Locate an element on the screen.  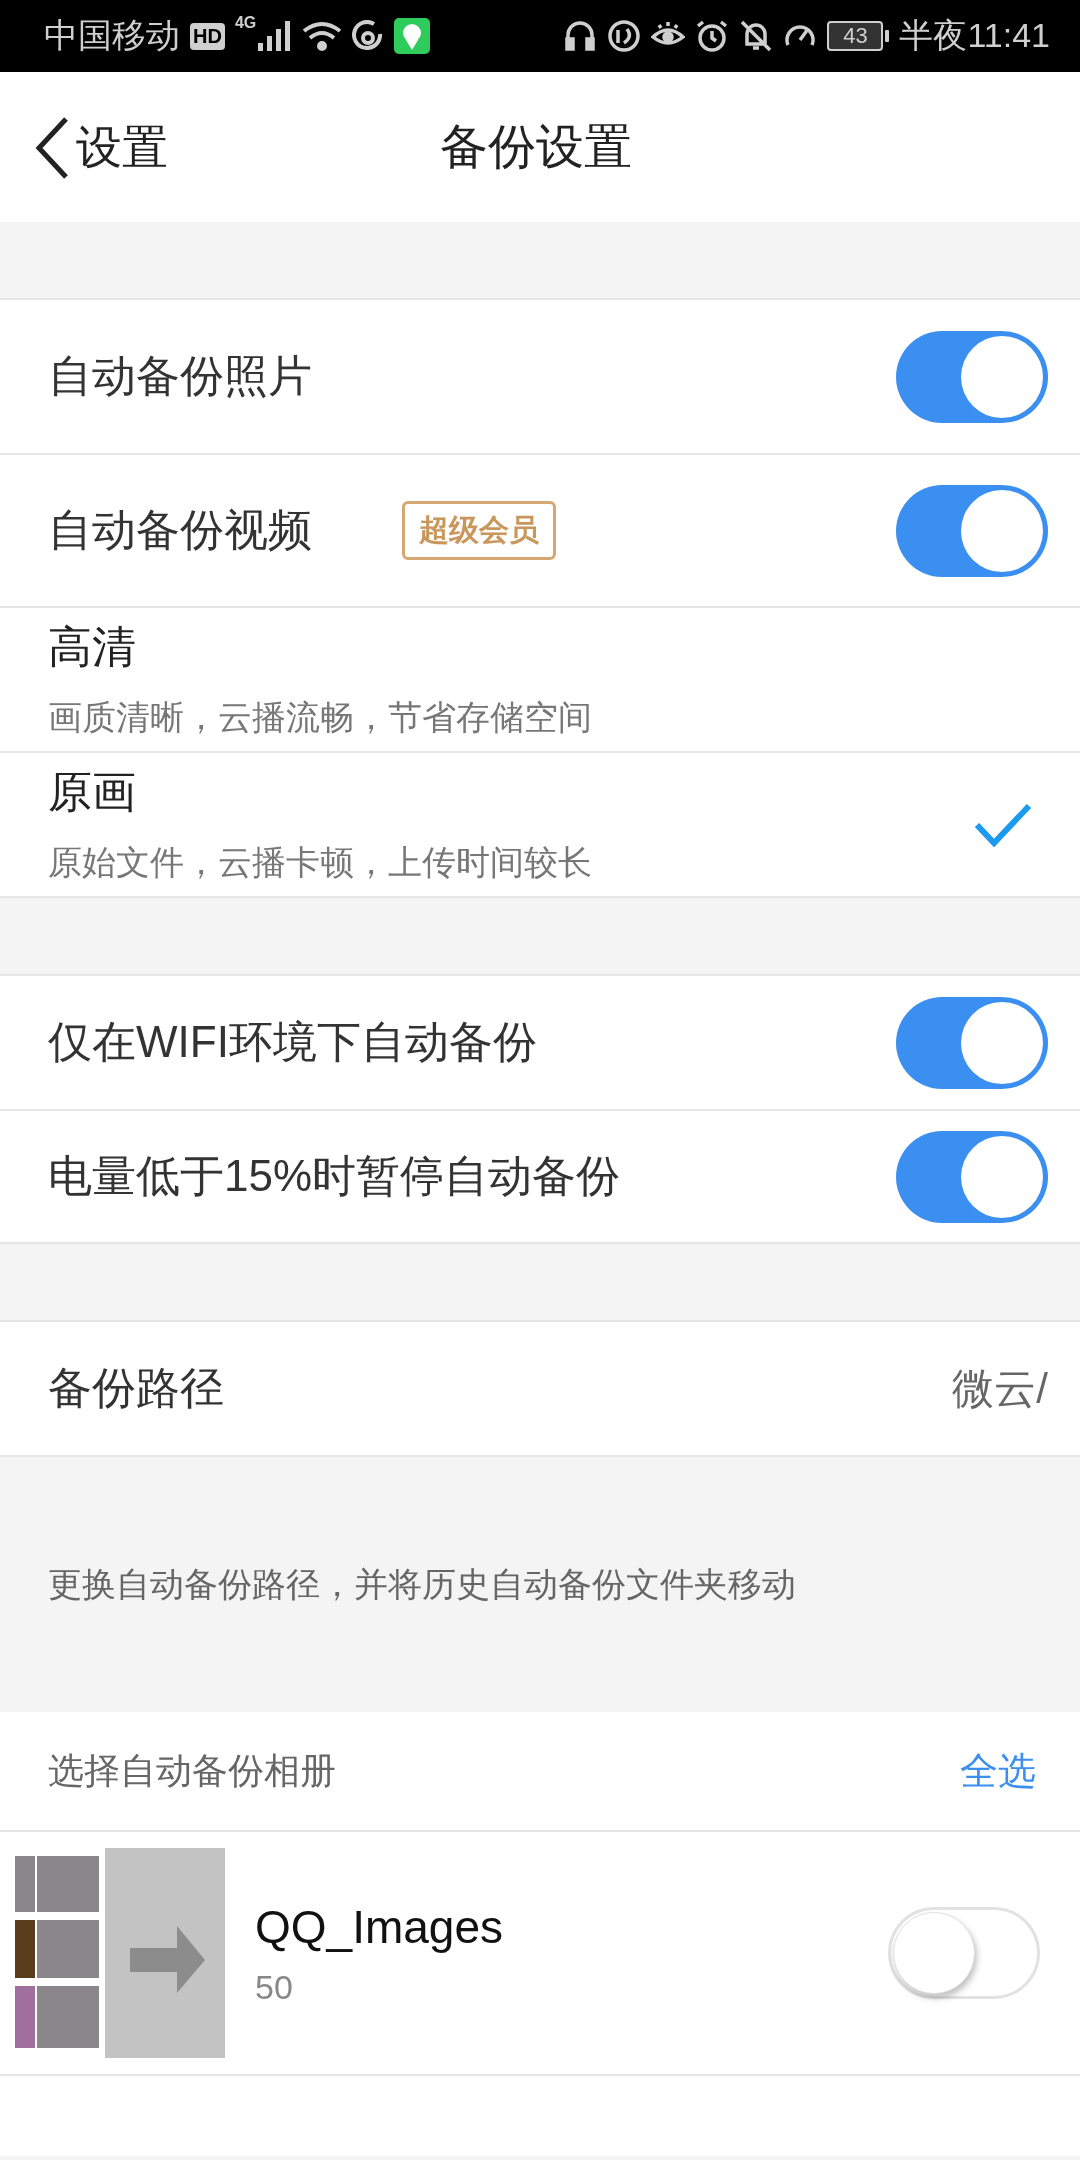
page-title: 备份设置 is located at coordinates (536, 147).